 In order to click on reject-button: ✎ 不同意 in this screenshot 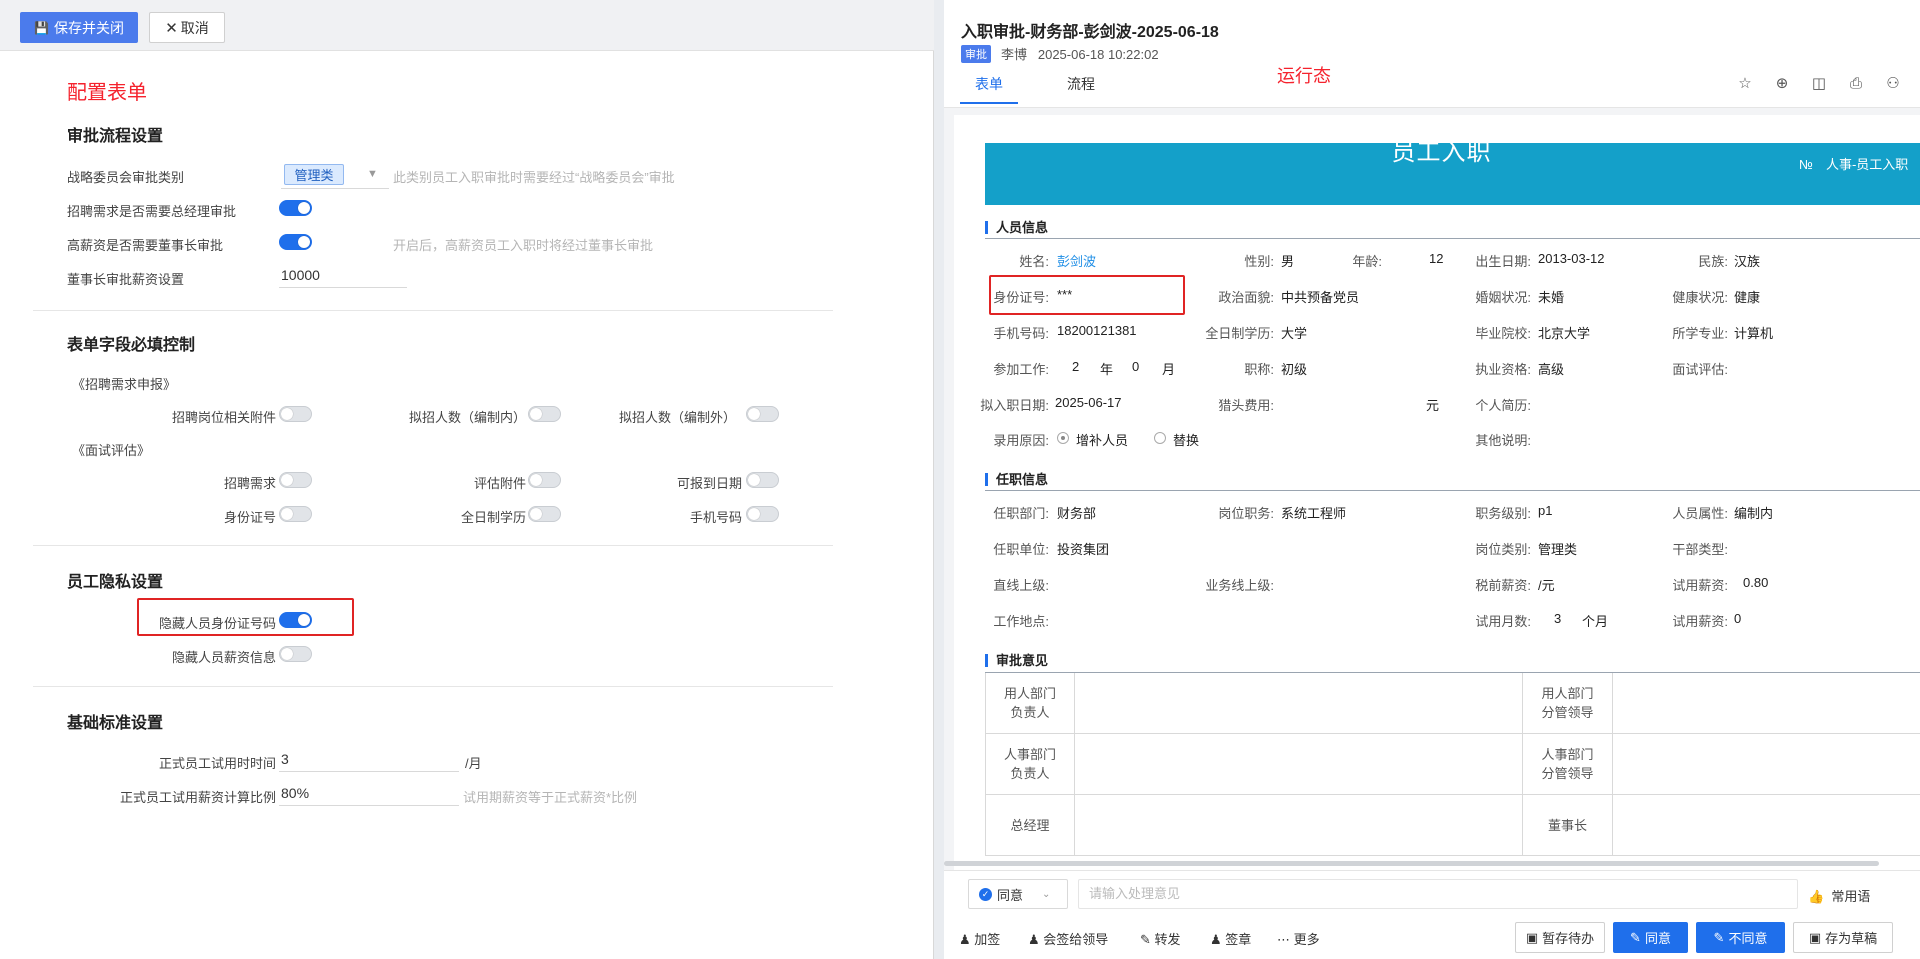, I will do `click(1740, 937)`.